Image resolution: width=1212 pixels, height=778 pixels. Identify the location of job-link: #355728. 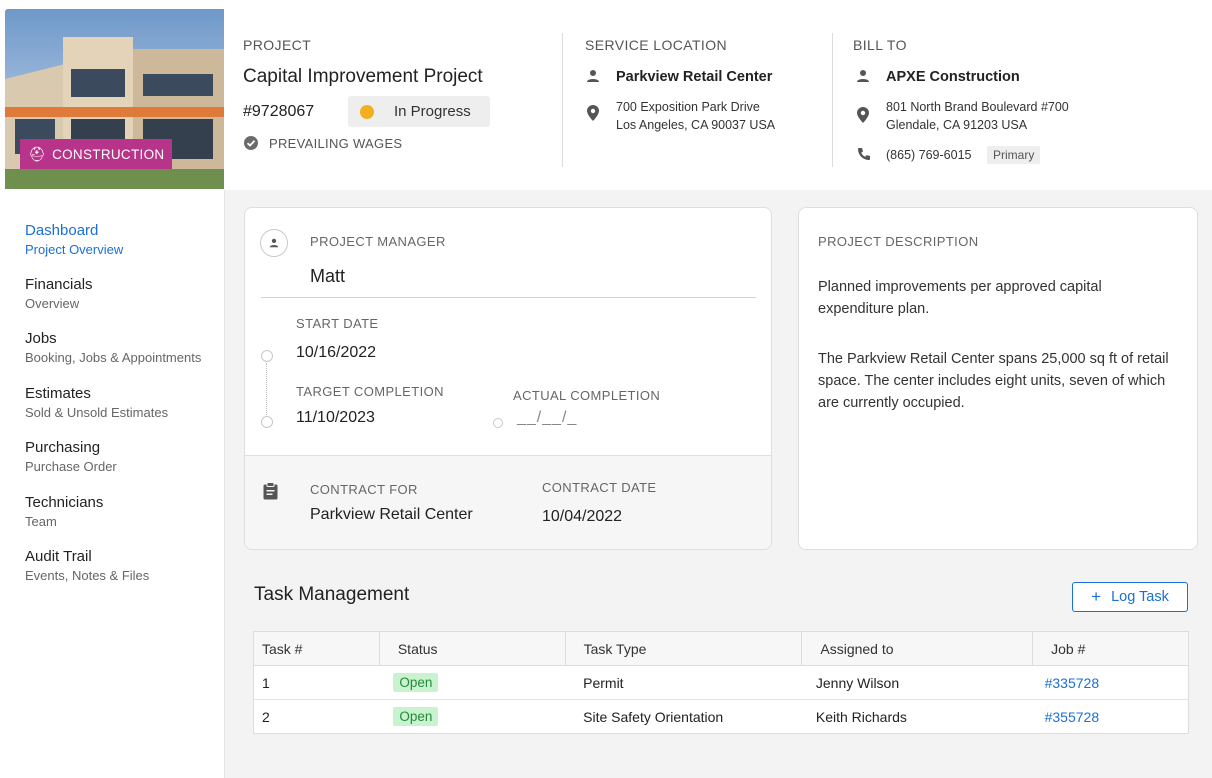
(1072, 717).